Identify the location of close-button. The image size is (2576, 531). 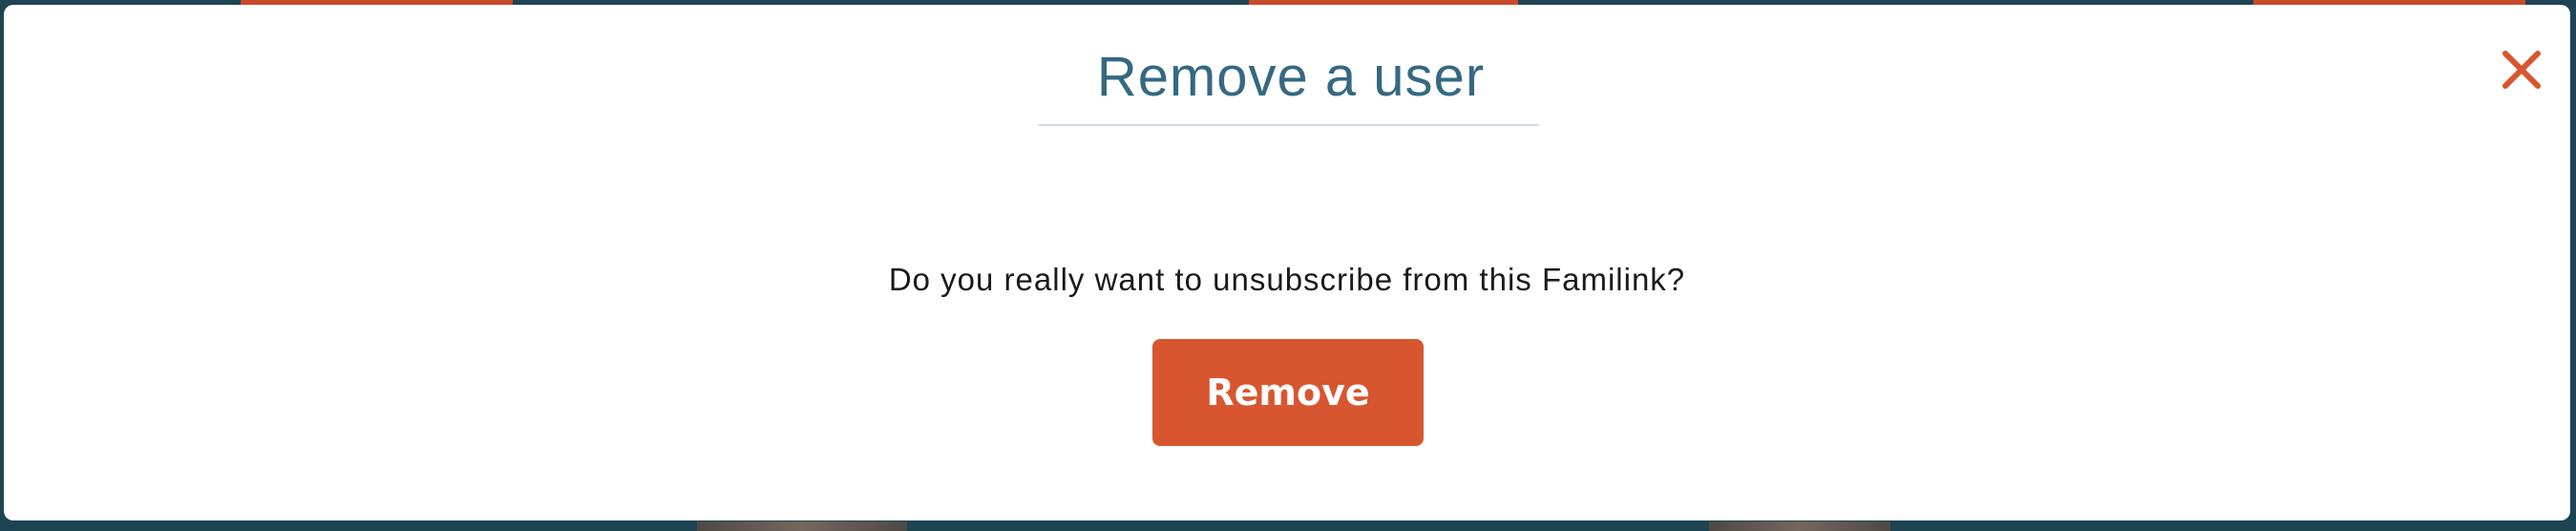
(2521, 70).